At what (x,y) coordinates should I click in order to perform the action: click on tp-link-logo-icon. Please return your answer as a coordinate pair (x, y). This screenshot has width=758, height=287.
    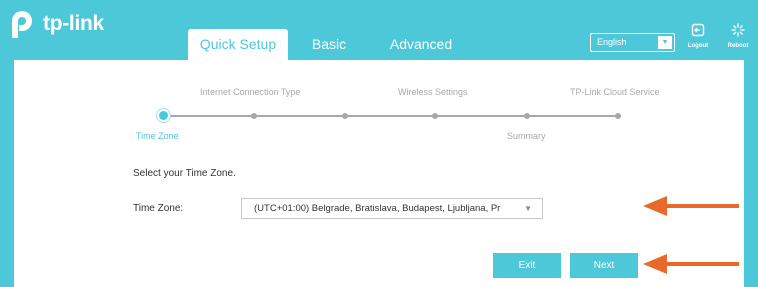
    Looking at the image, I should click on (22, 24).